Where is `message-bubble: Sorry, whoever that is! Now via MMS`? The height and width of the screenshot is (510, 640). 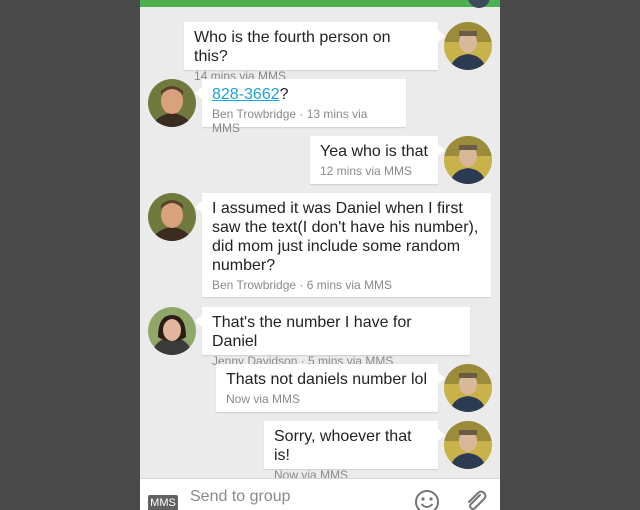 message-bubble: Sorry, whoever that is! Now via MMS is located at coordinates (354, 451).